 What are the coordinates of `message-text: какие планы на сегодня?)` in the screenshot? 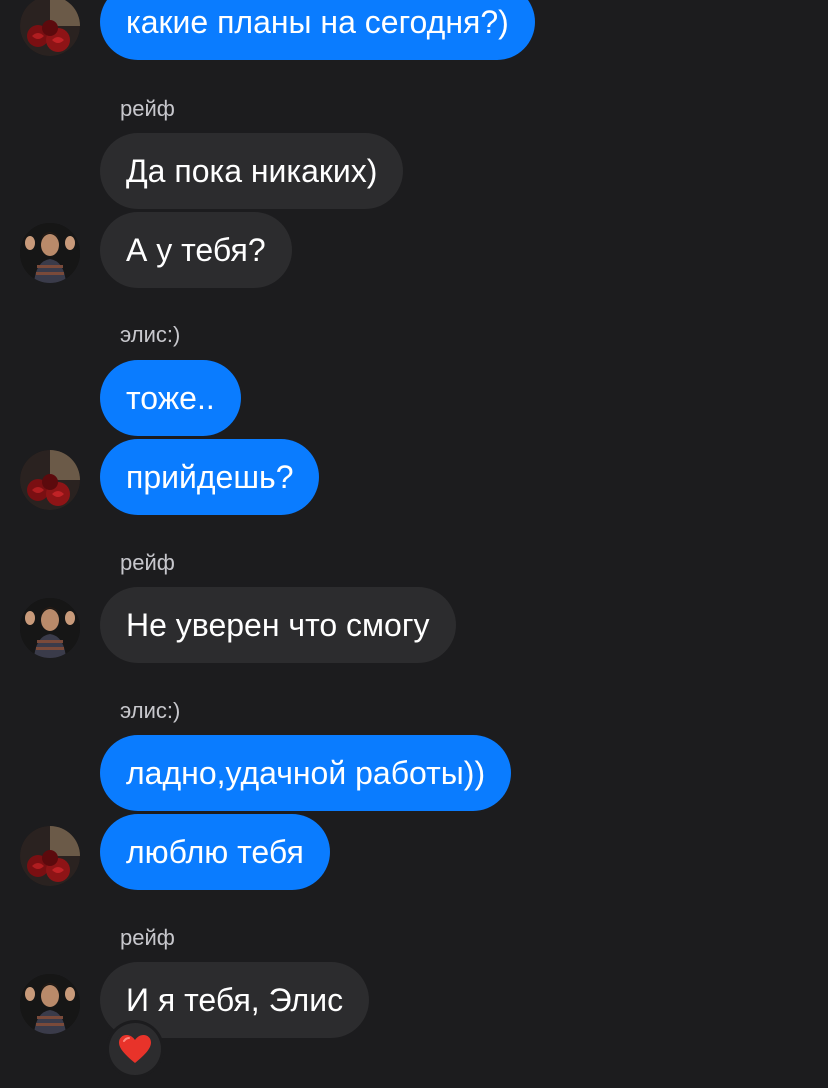 It's located at (317, 21).